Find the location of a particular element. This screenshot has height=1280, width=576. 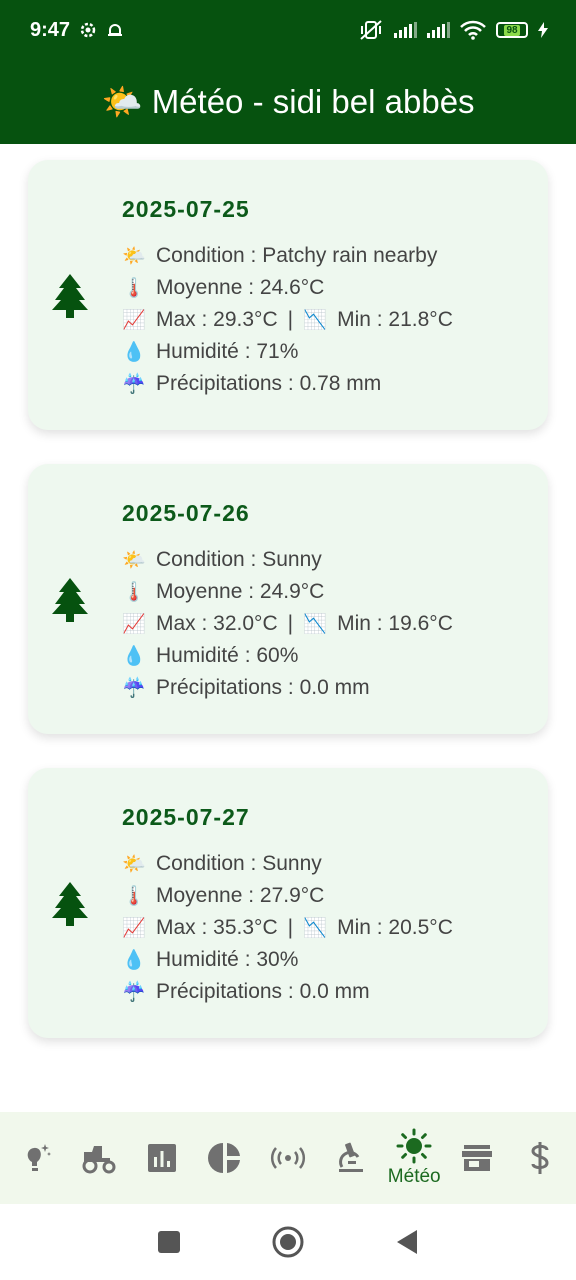

nav-microscope is located at coordinates (351, 1158).